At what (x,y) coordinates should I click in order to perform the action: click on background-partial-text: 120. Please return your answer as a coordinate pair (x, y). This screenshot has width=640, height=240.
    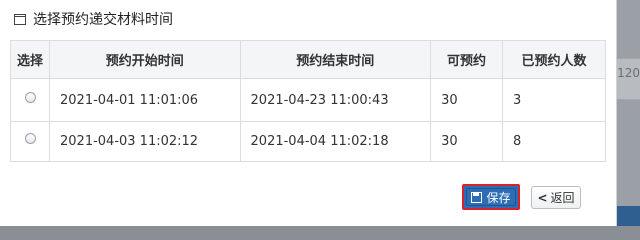
    Looking at the image, I should click on (628, 73).